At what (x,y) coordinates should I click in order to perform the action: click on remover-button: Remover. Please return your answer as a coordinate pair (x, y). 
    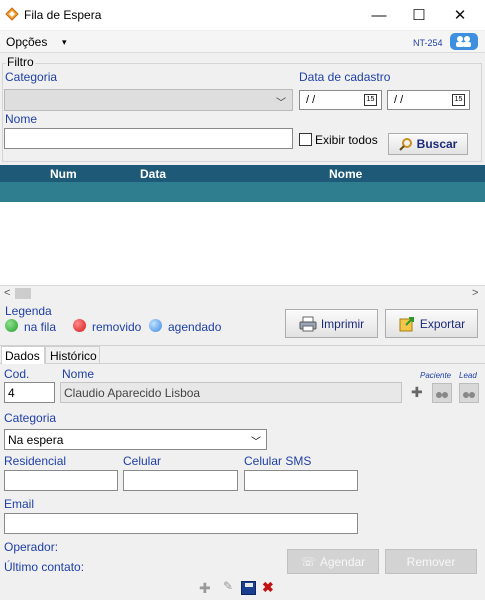
    Looking at the image, I should click on (431, 561).